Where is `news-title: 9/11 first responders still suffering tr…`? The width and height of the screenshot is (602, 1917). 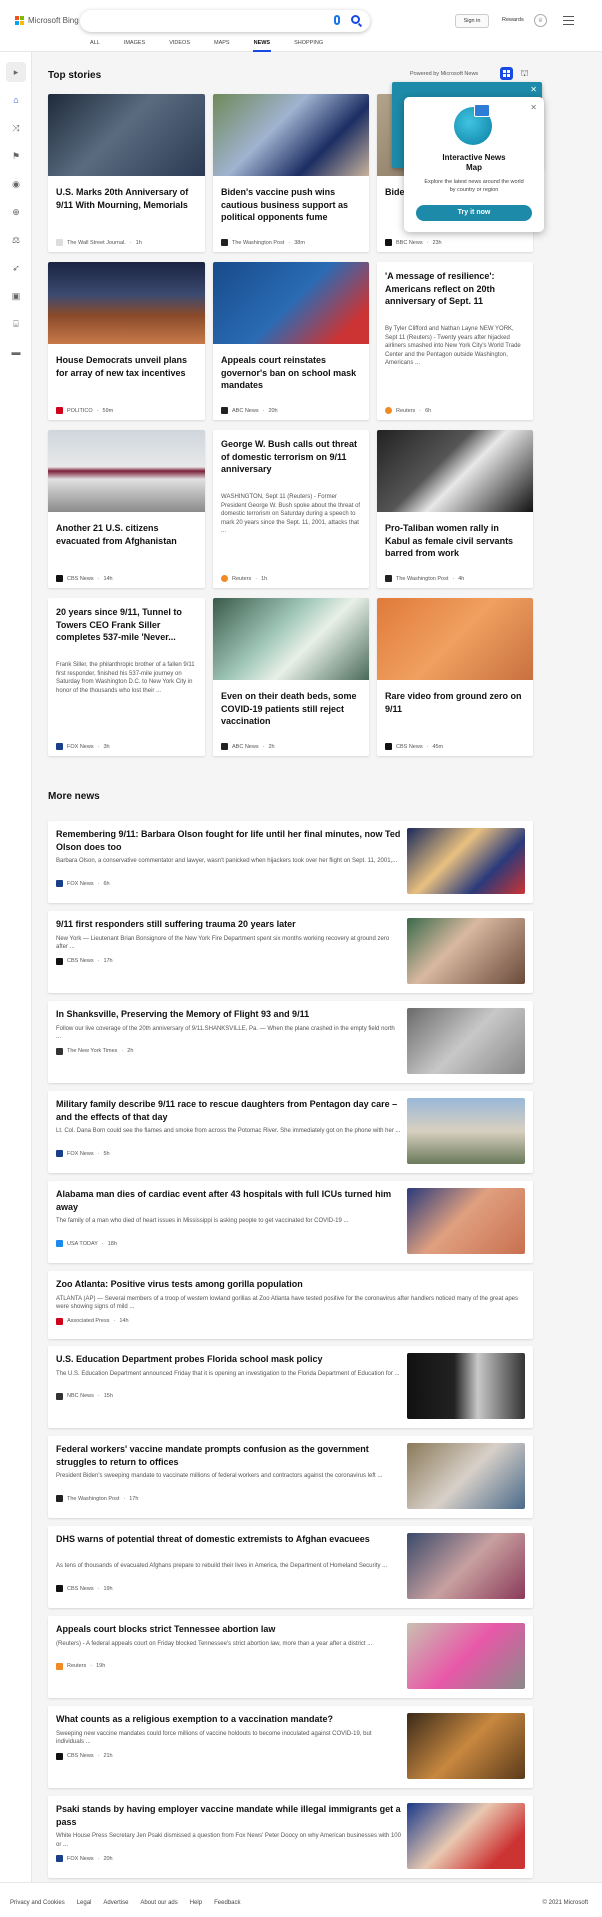
news-title: 9/11 first responders still suffering tr… is located at coordinates (228, 924).